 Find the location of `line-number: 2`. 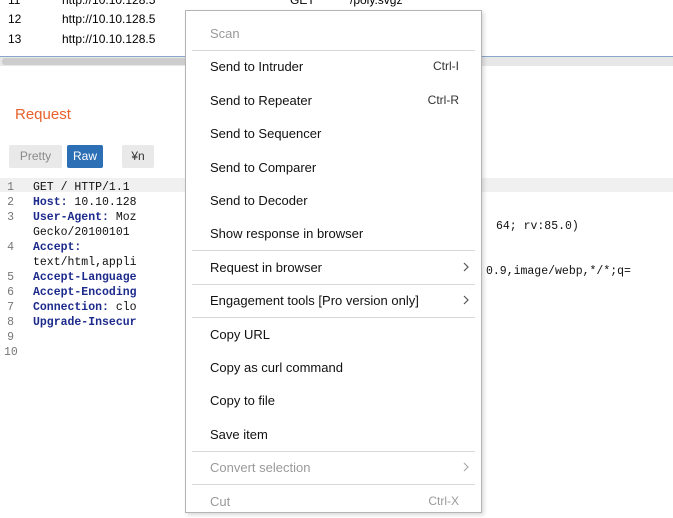

line-number: 2 is located at coordinates (10, 202).